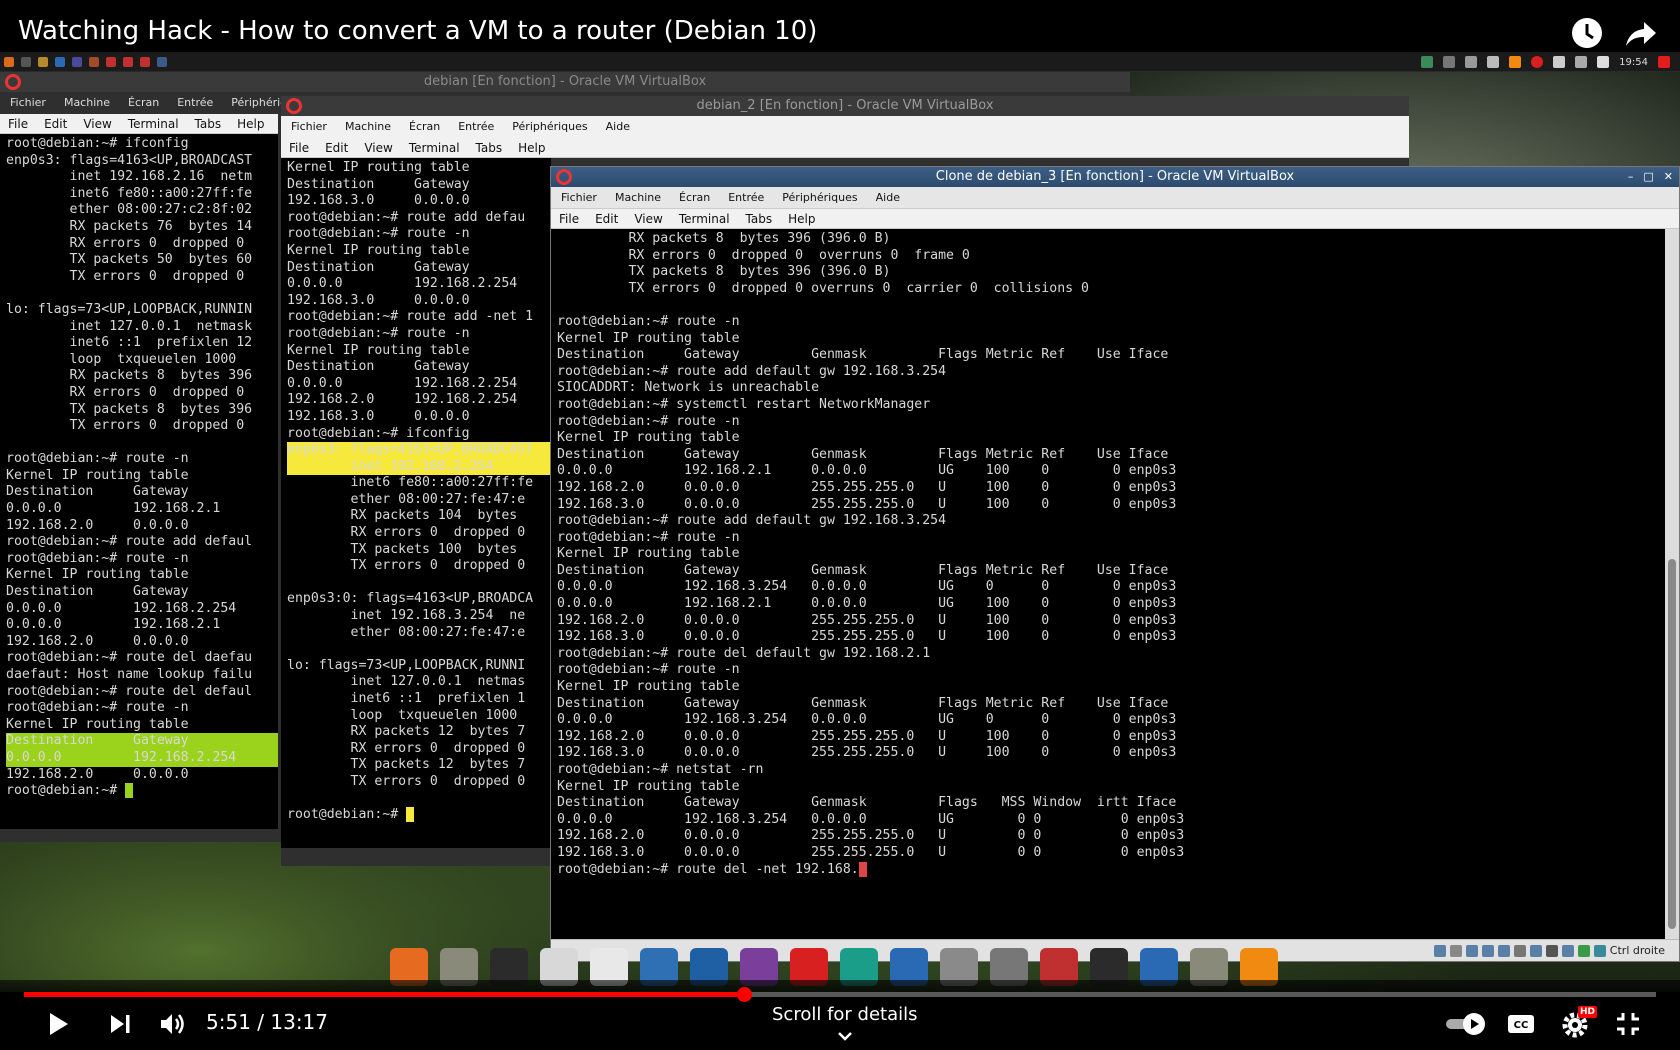  Describe the element at coordinates (1519, 950) in the screenshot. I see `shared-folder-icon` at that location.